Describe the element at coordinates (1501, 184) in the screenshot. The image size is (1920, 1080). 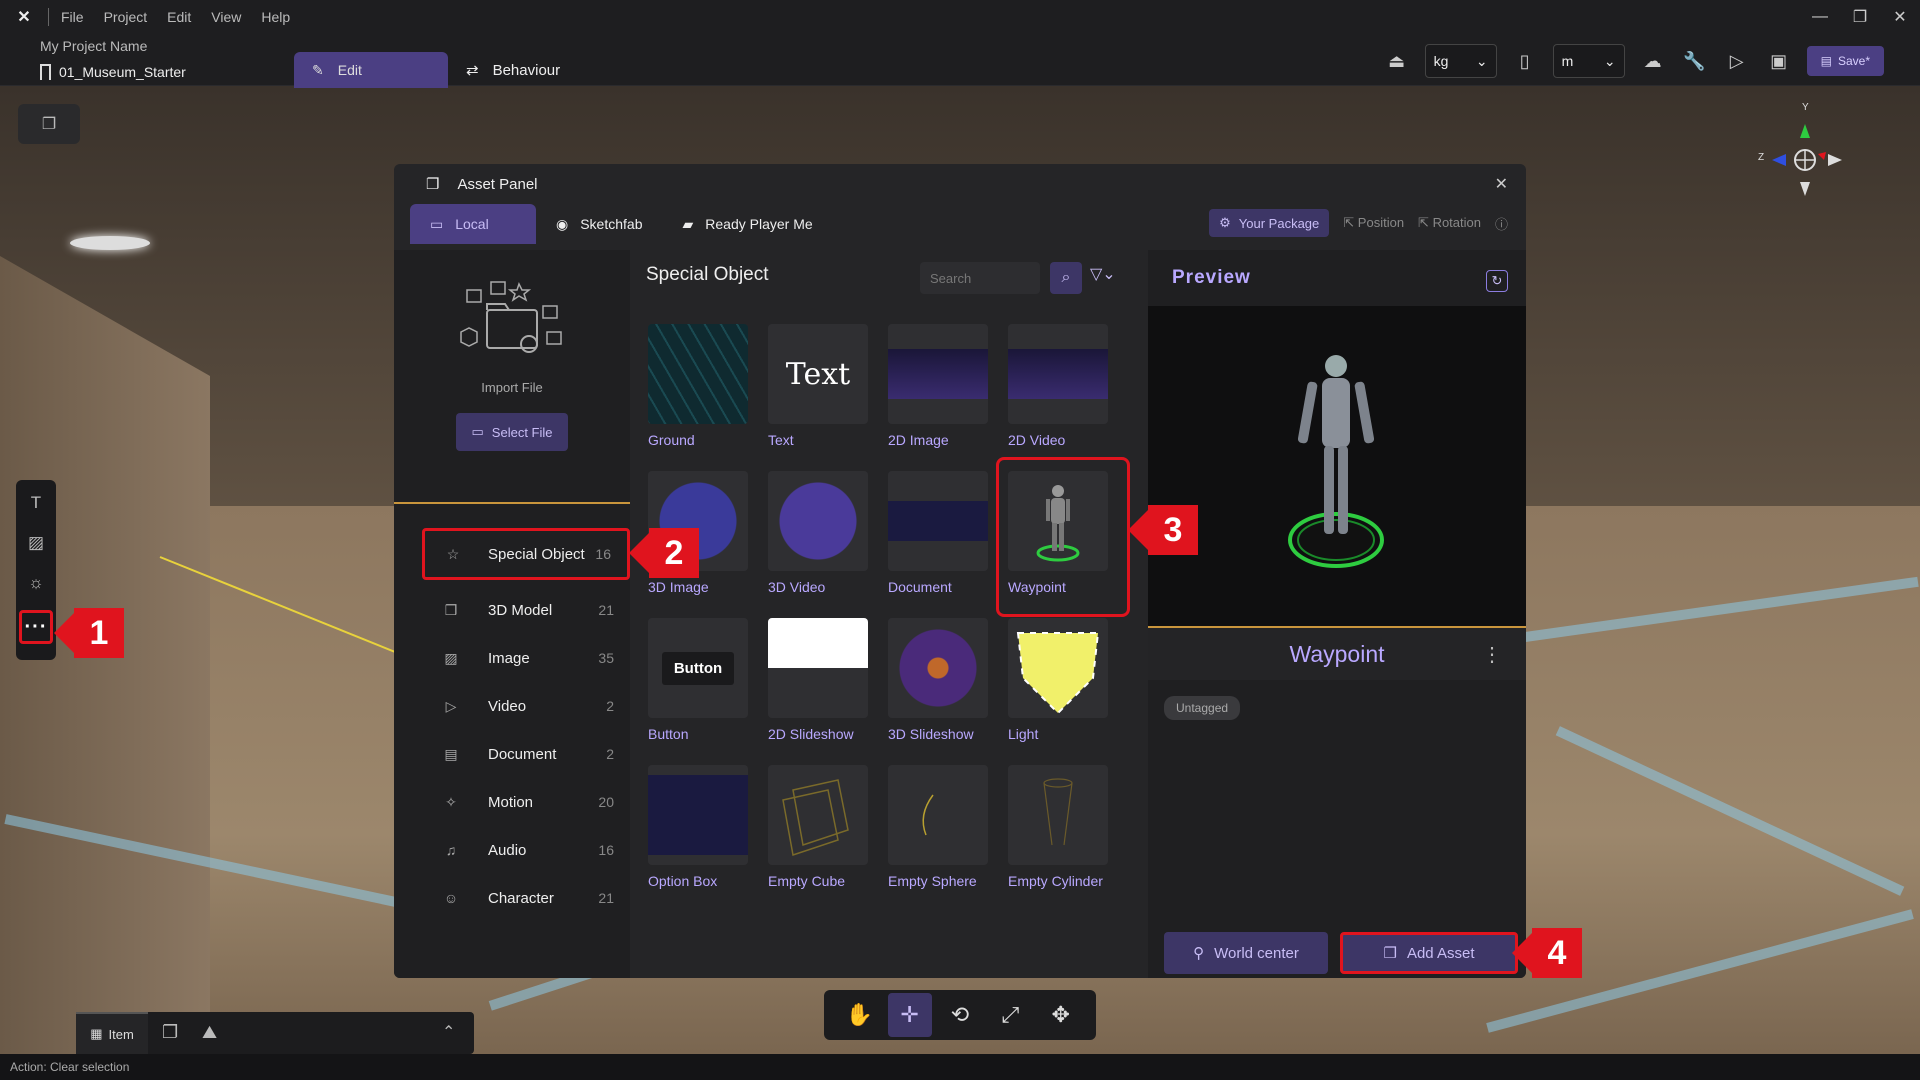
I see `close-icon: ✕` at that location.